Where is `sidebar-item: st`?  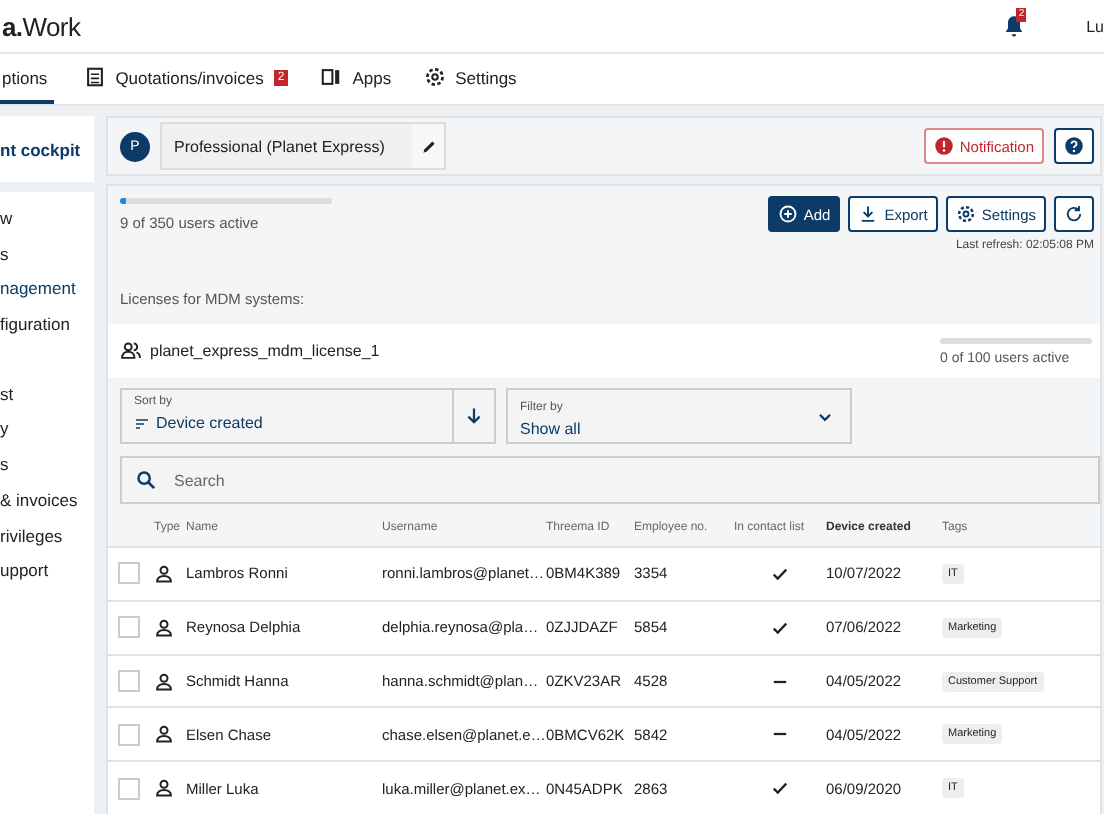
sidebar-item: st is located at coordinates (47, 395).